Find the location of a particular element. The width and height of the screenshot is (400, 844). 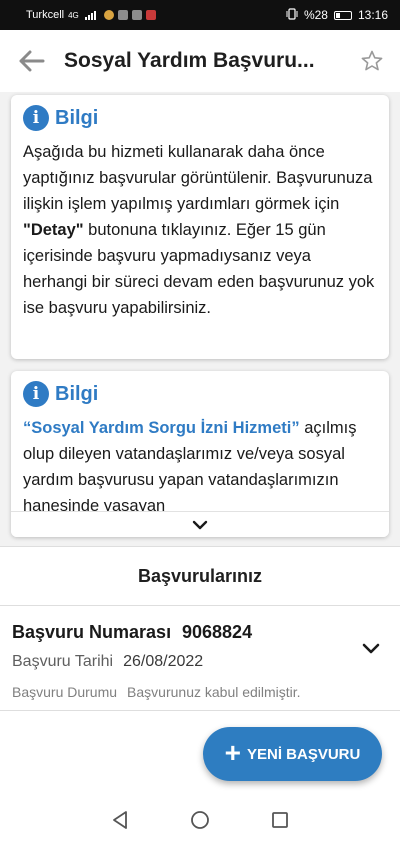

application-status-label: Başvuru Durumu is located at coordinates (65, 692).